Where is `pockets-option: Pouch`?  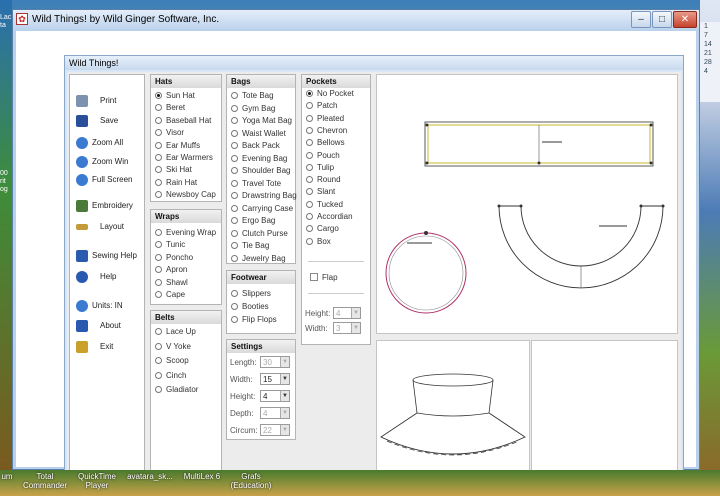 pockets-option: Pouch is located at coordinates (323, 157).